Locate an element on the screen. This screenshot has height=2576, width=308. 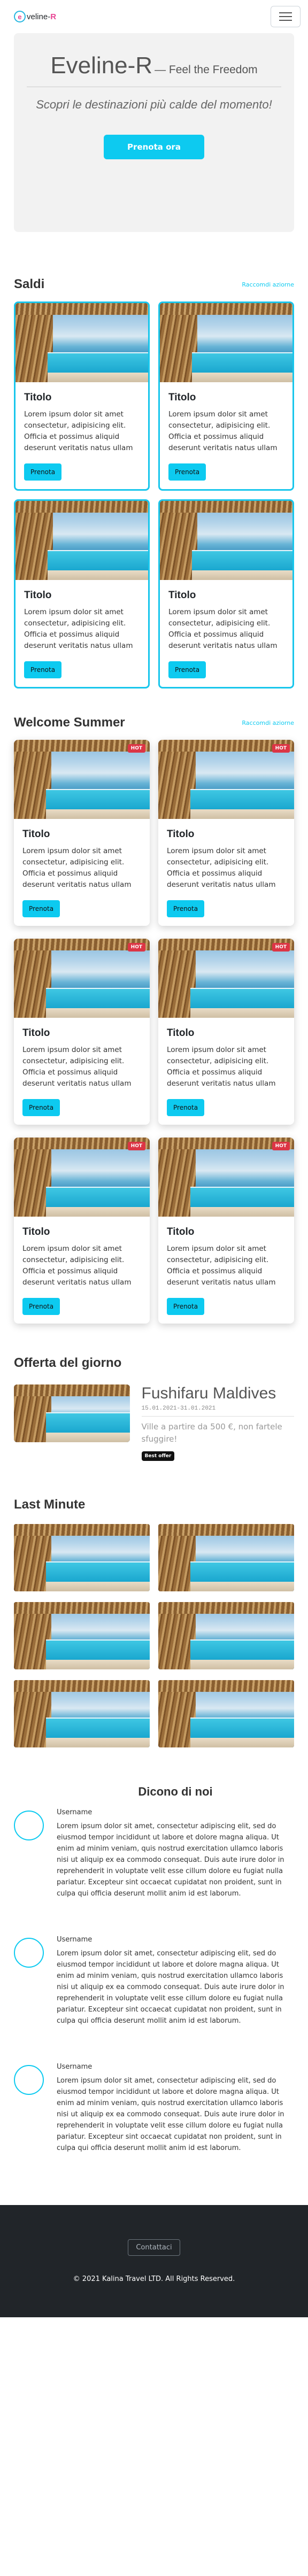
section-title-summer: Welcome Summer is located at coordinates (69, 722).